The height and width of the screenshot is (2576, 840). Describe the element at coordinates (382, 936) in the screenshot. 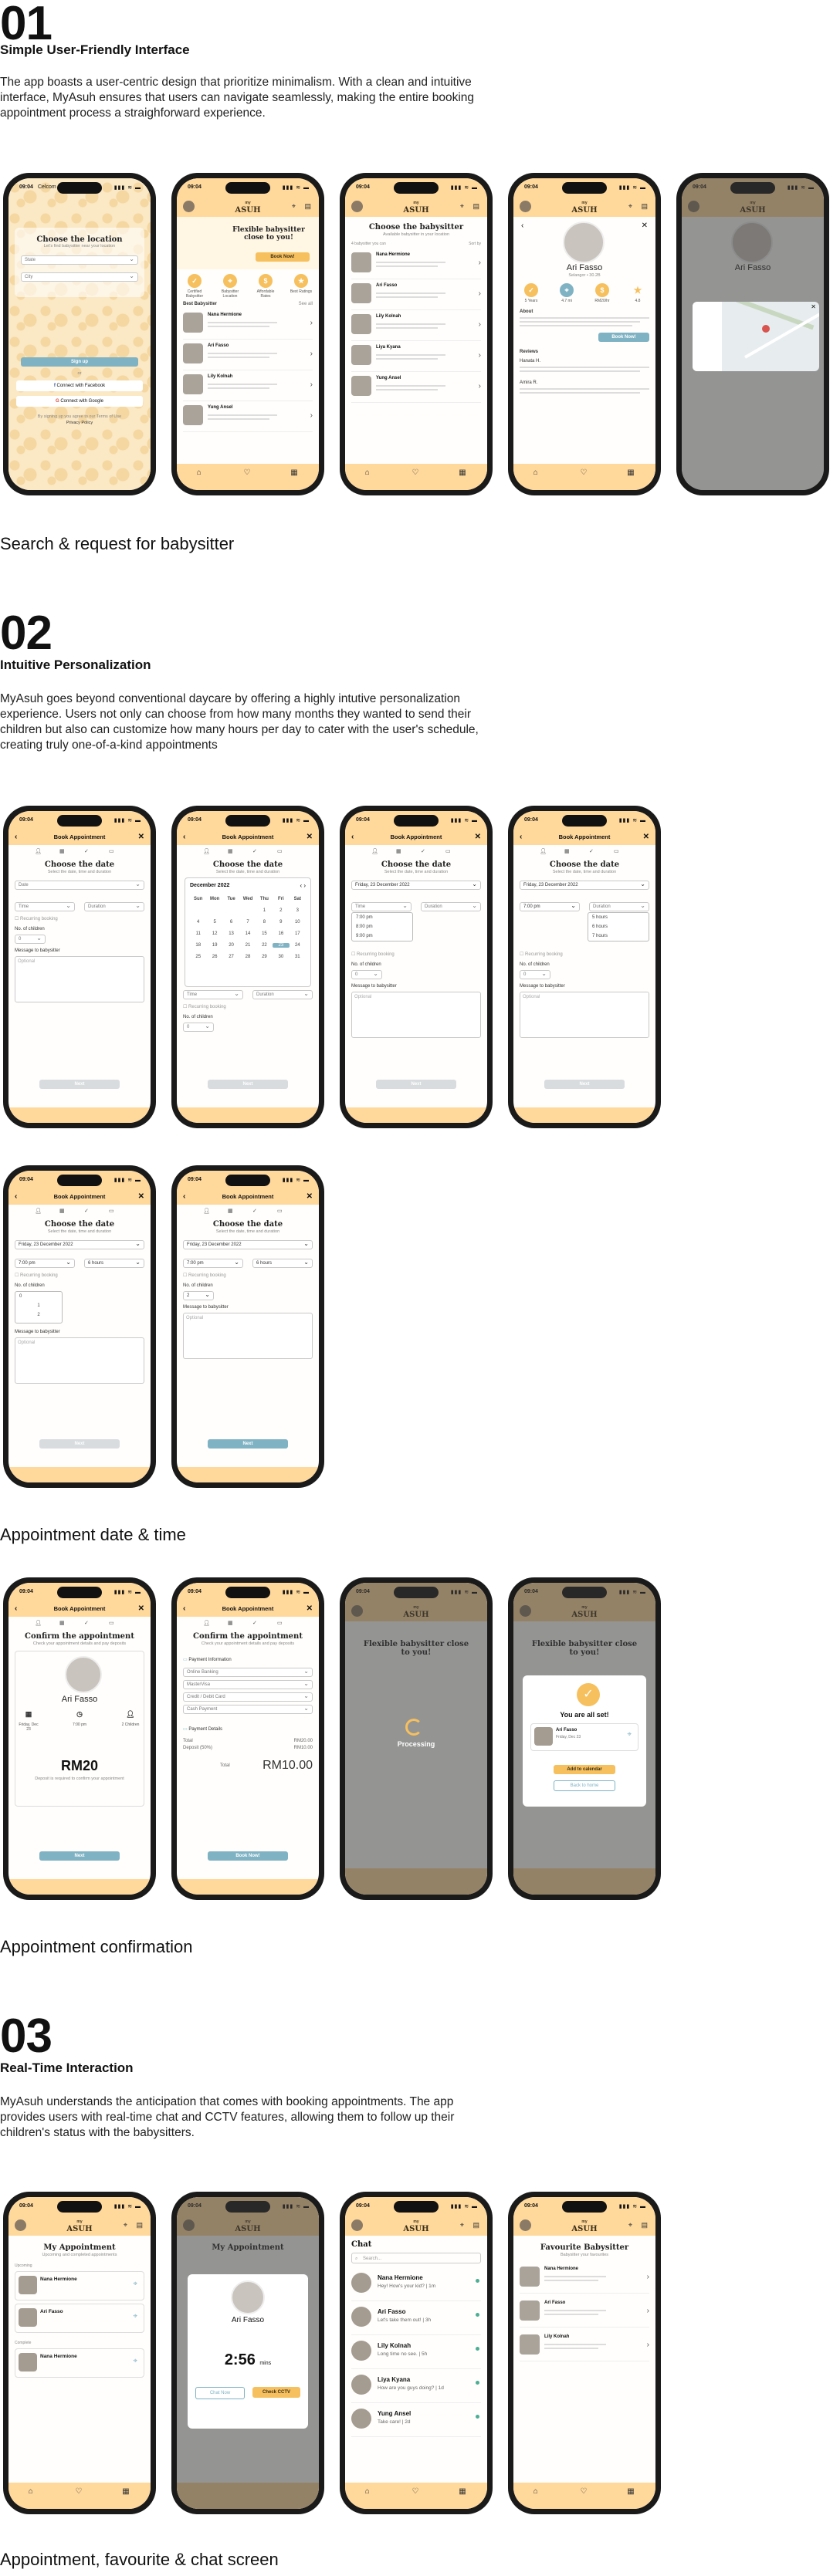

I see `time-option: 9:00 pm` at that location.